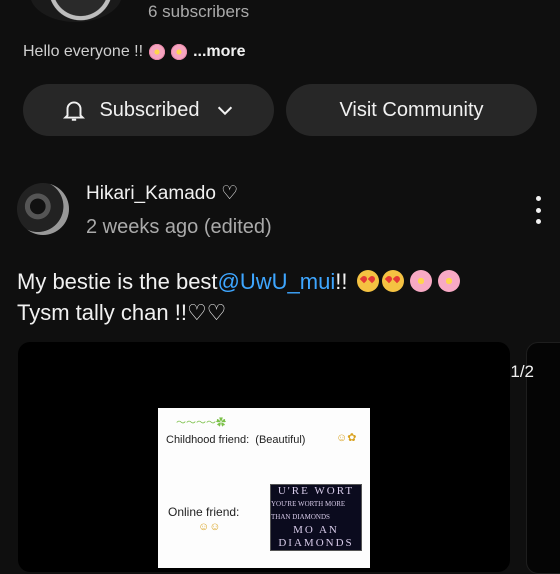 Image resolution: width=560 pixels, height=574 pixels. What do you see at coordinates (199, 11) in the screenshot?
I see `subscriber-count: 6 subscribers` at bounding box center [199, 11].